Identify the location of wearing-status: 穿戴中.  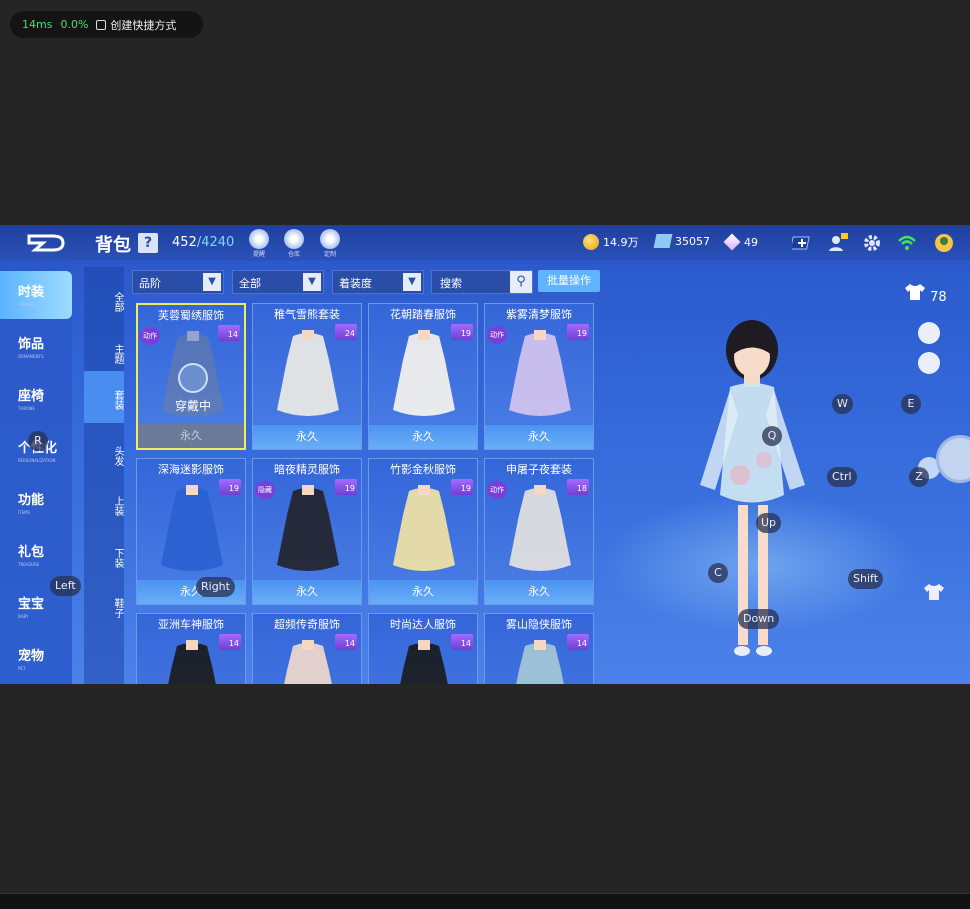
(192, 406).